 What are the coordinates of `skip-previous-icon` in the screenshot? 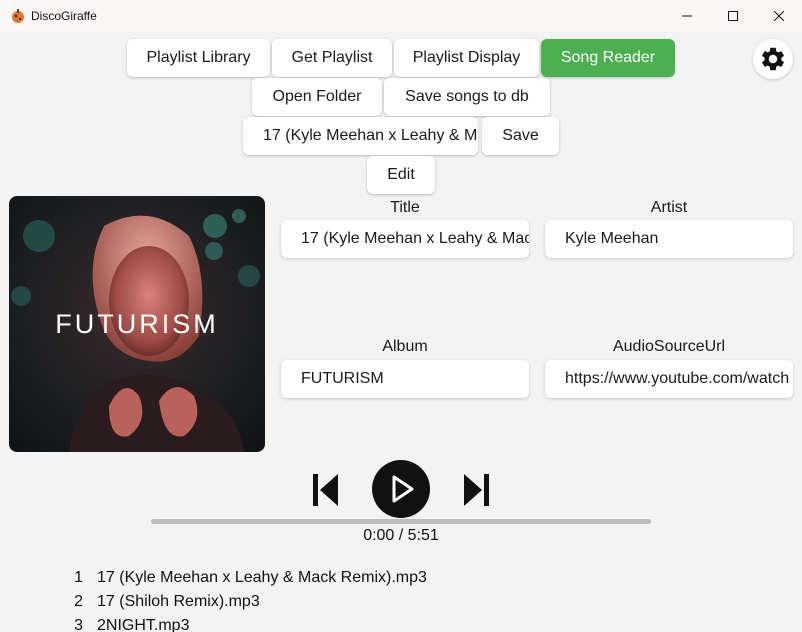 It's located at (325, 490).